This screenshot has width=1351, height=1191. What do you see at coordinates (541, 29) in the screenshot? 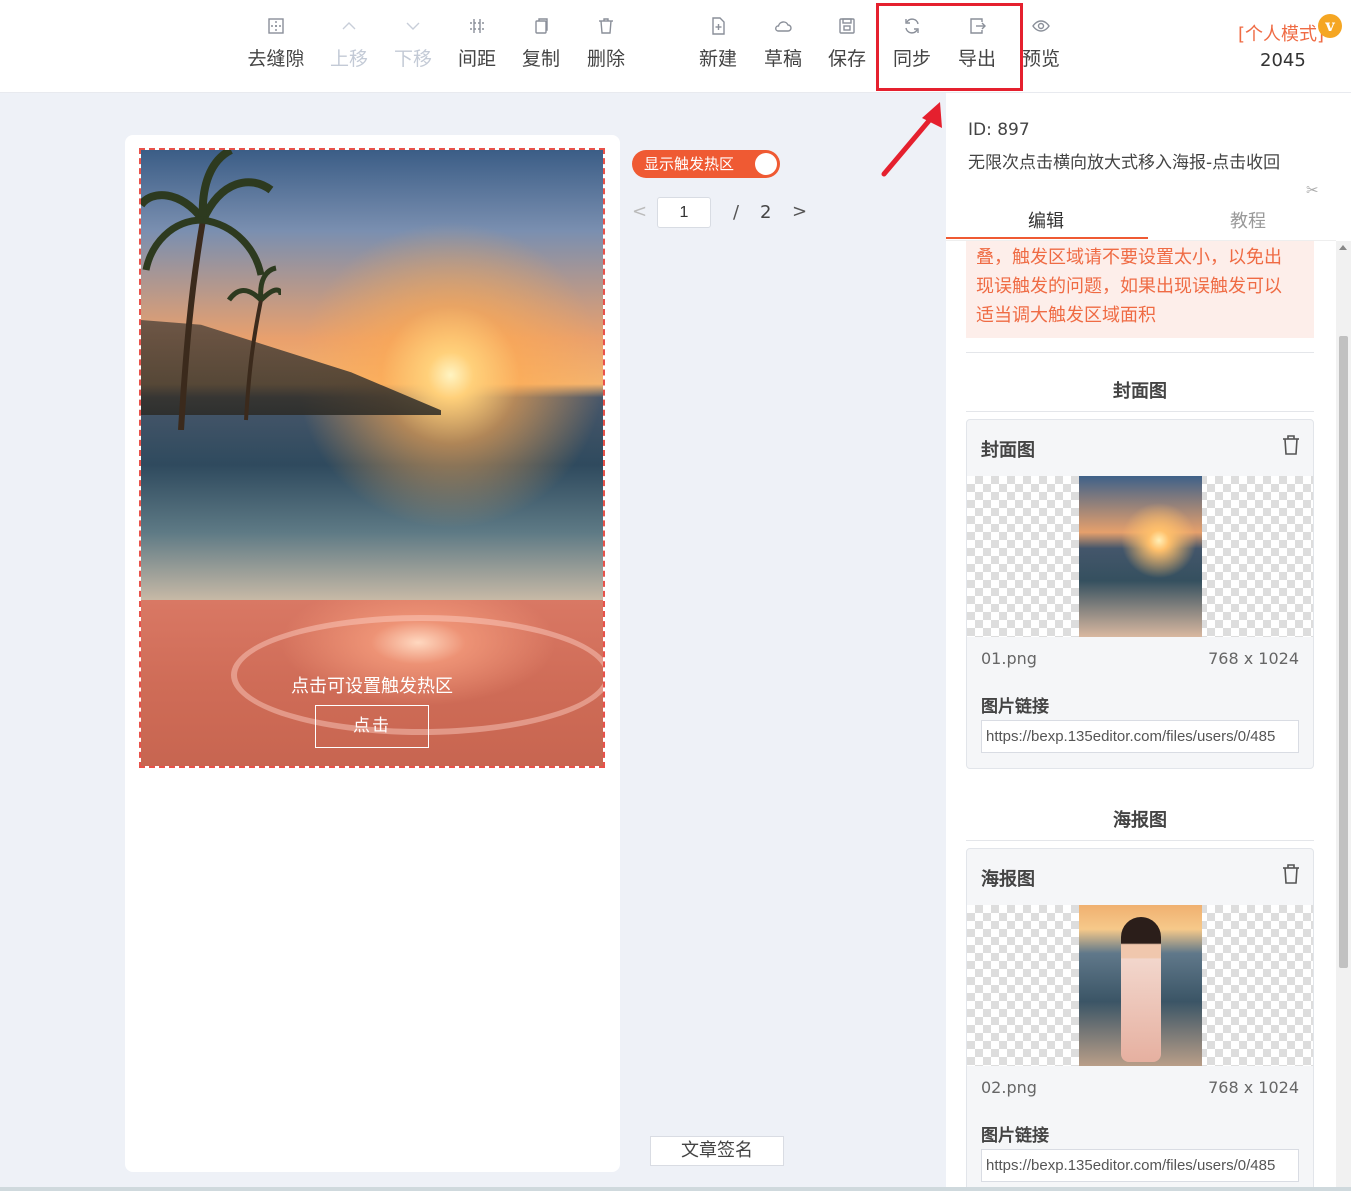
I see `copy-icon` at bounding box center [541, 29].